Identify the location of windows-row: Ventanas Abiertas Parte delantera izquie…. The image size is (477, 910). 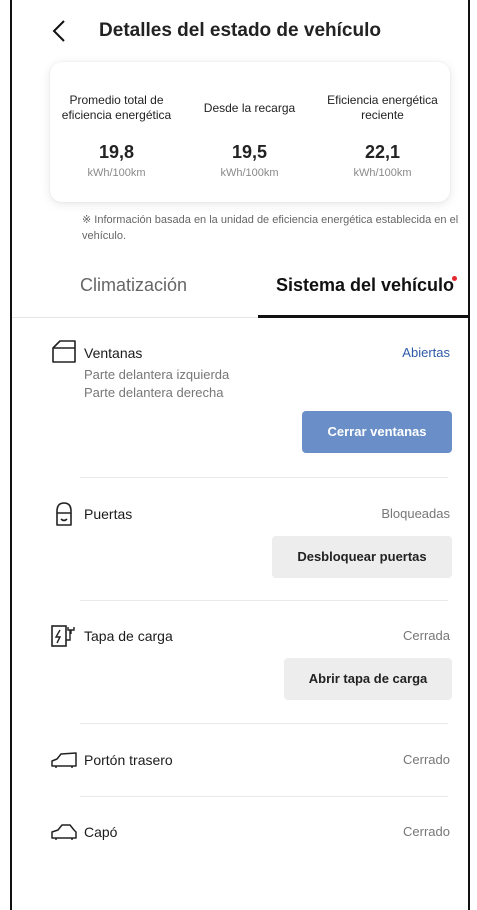
(240, 408).